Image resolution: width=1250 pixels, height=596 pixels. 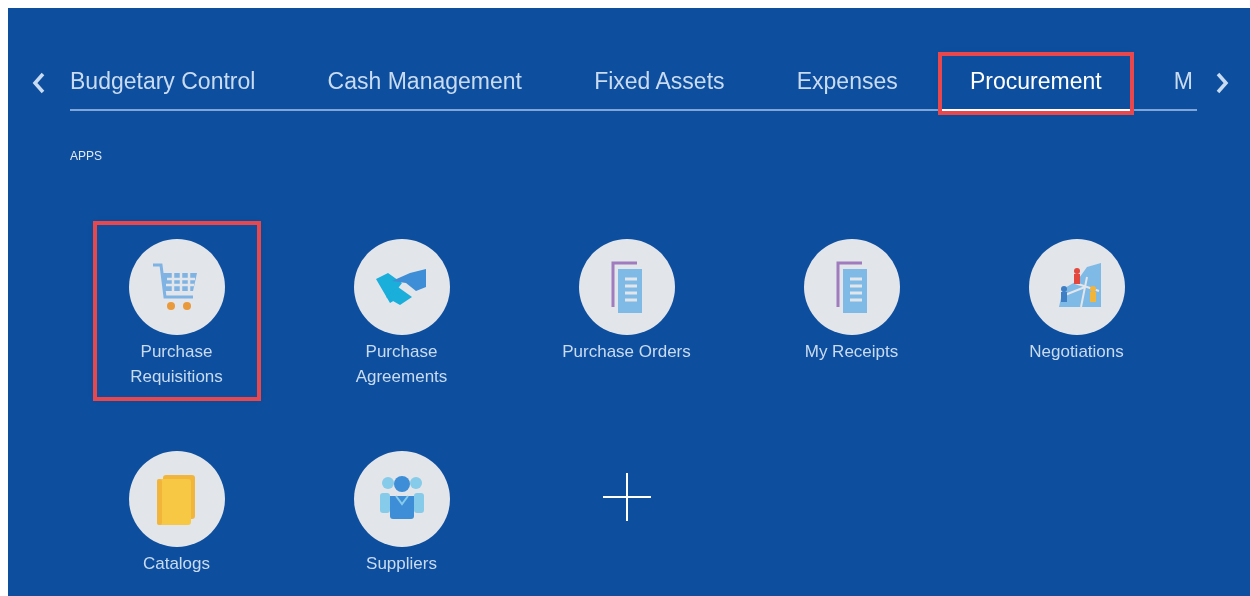 What do you see at coordinates (176, 364) in the screenshot?
I see `app-label: Purchase Requisitions` at bounding box center [176, 364].